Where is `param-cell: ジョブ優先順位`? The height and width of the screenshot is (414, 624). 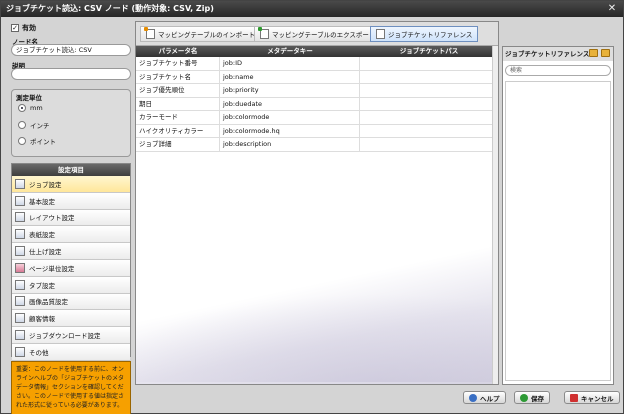
param-cell: ジョブ優先順位 is located at coordinates (178, 91).